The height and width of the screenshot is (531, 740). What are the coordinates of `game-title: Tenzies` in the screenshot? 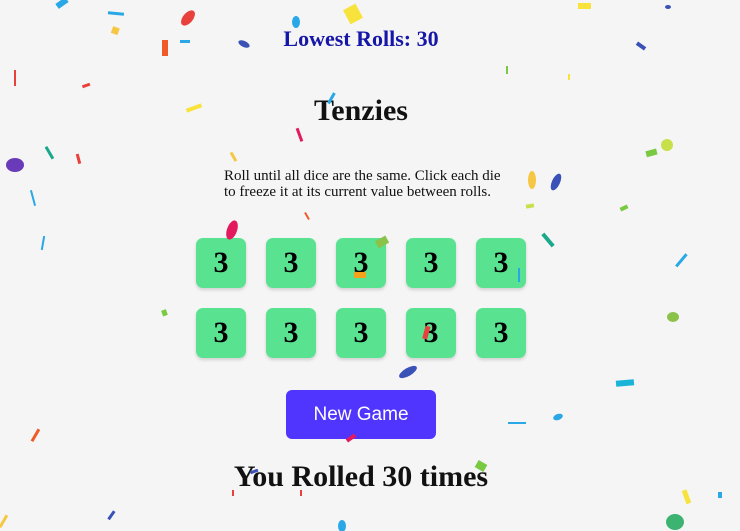 It's located at (361, 110).